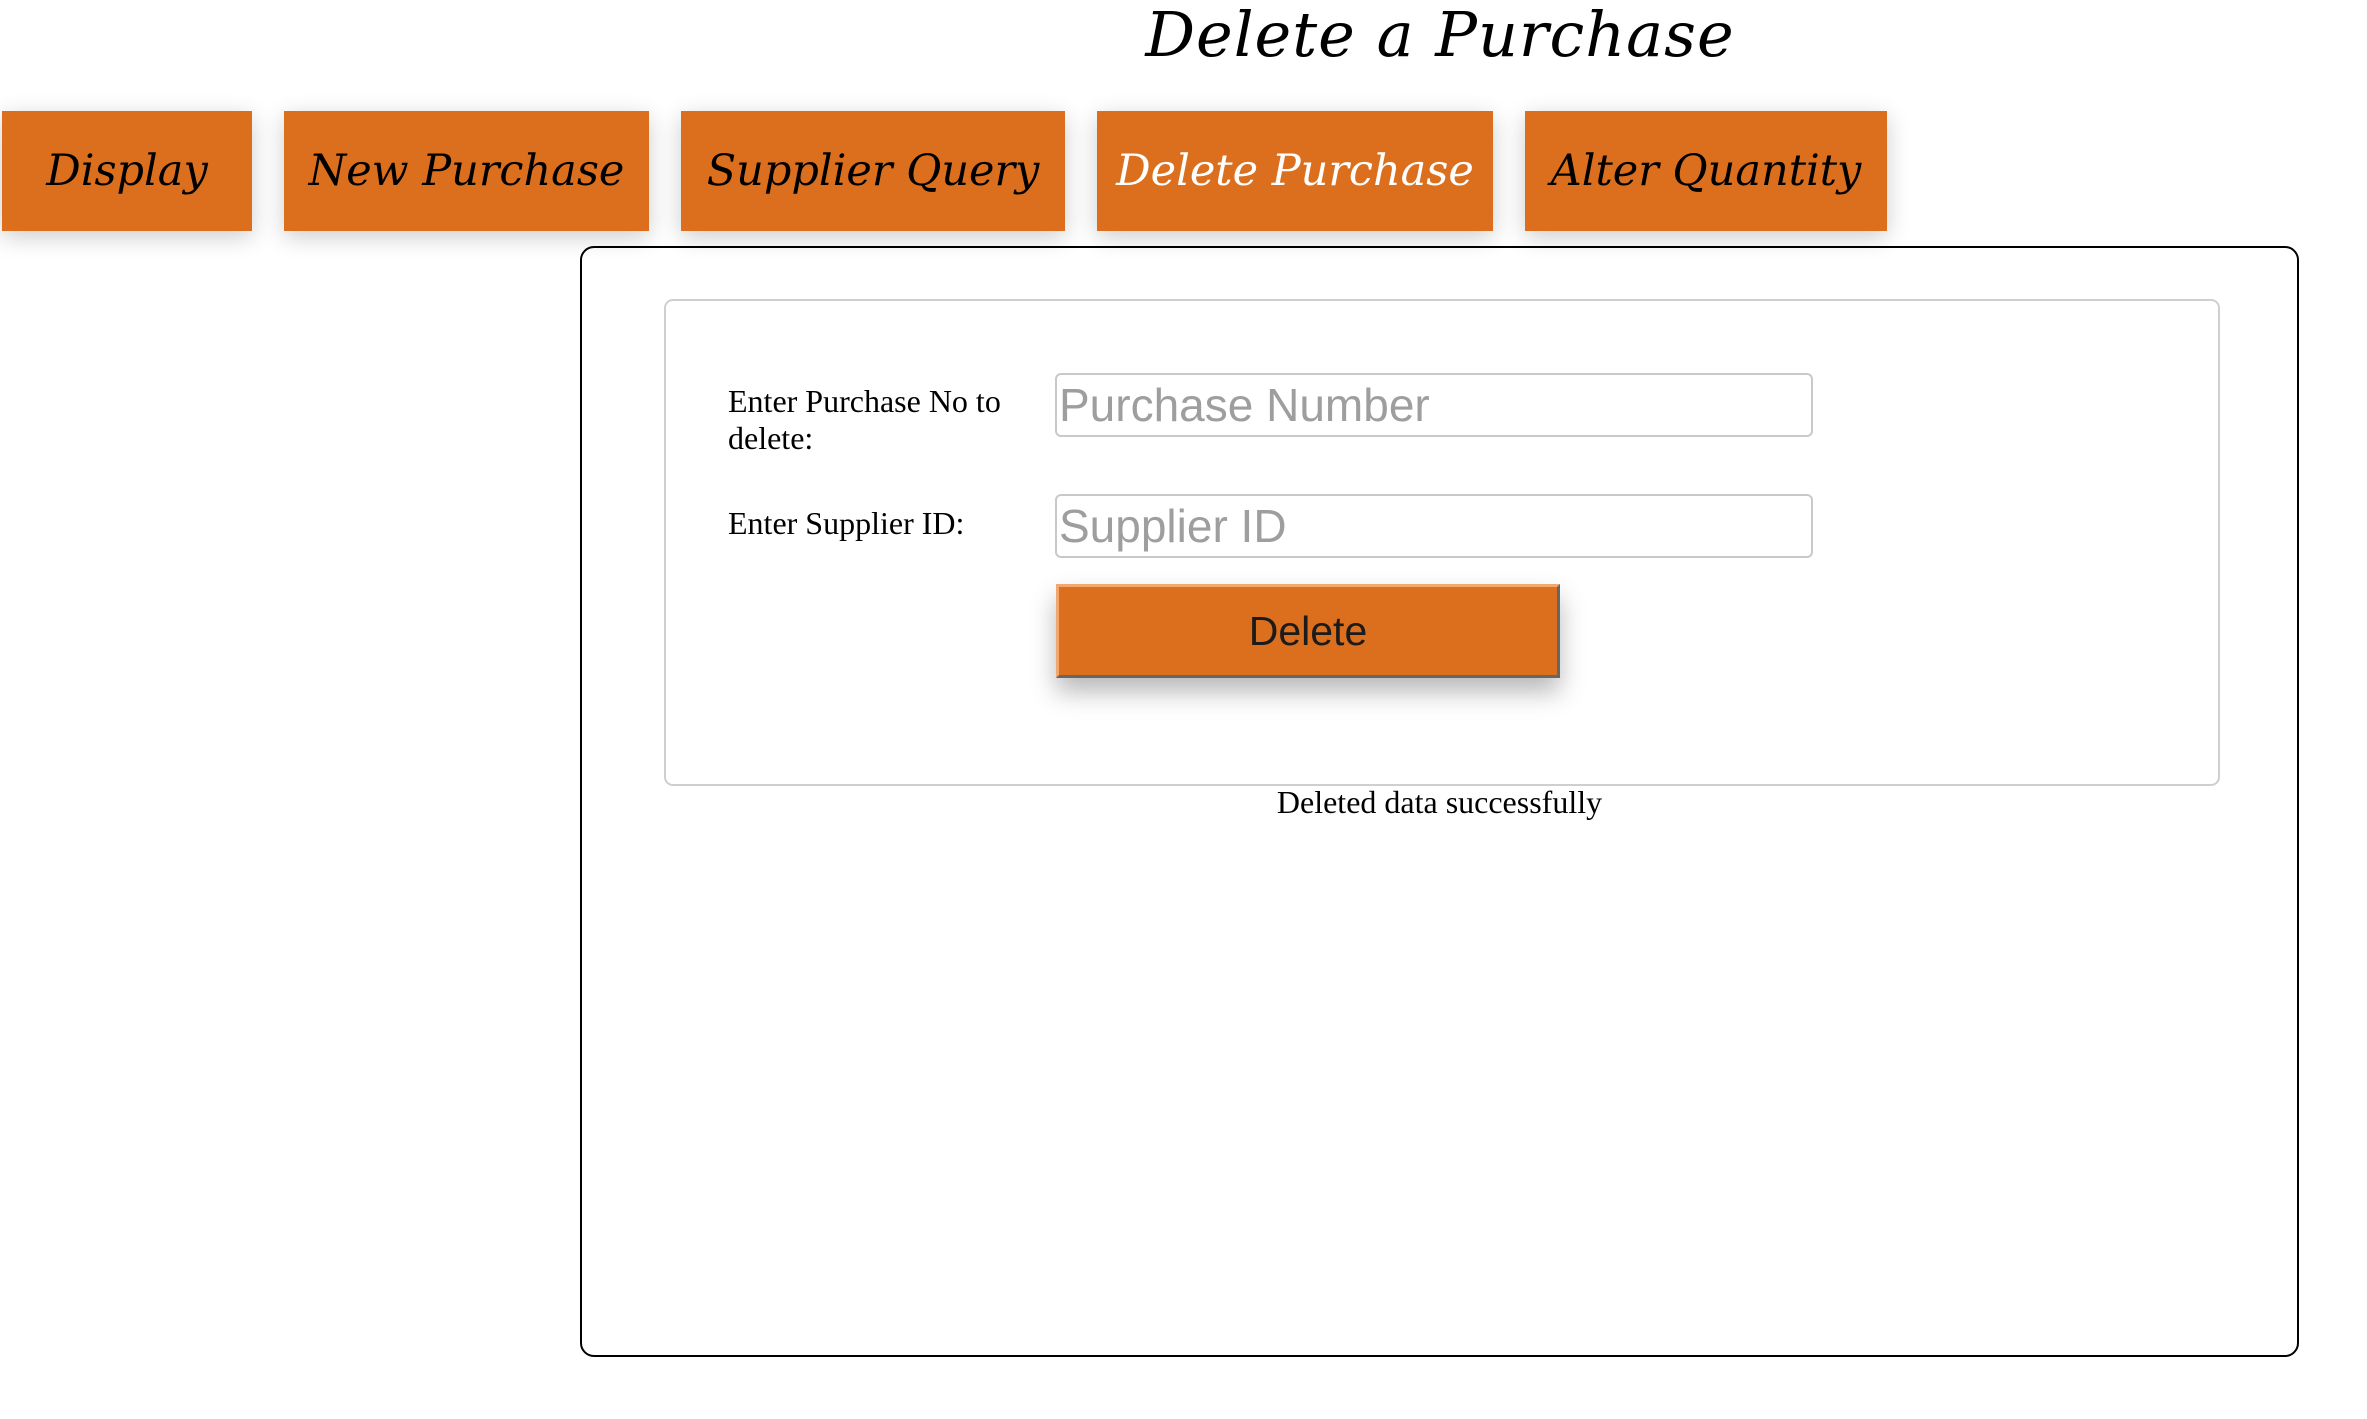 This screenshot has width=2367, height=1419. I want to click on nav-item-display: Display, so click(127, 171).